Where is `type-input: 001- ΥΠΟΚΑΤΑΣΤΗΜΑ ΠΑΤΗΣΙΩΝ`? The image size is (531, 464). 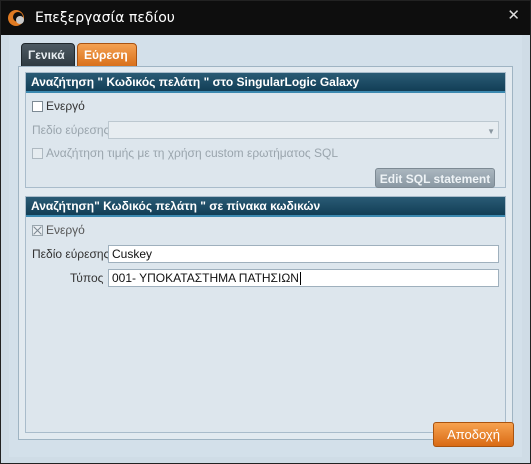
type-input: 001- ΥΠΟΚΑΤΑΣΤΗΜΑ ΠΑΤΗΣΙΩΝ is located at coordinates (303, 278).